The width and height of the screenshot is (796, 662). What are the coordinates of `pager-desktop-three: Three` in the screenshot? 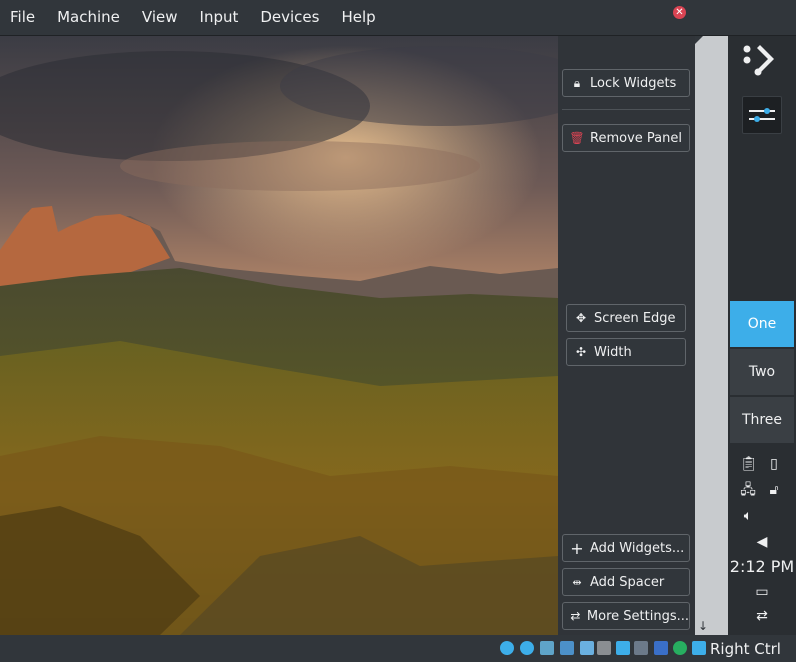 It's located at (762, 420).